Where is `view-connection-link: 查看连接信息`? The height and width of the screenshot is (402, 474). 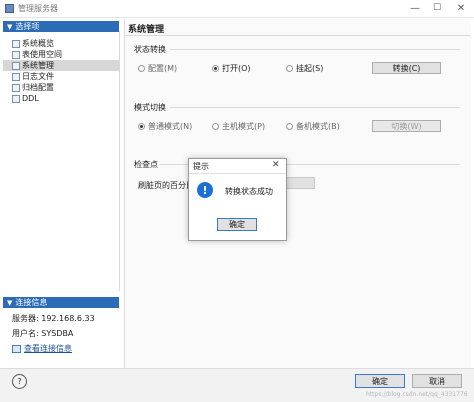 view-connection-link: 查看连接信息 is located at coordinates (61, 348).